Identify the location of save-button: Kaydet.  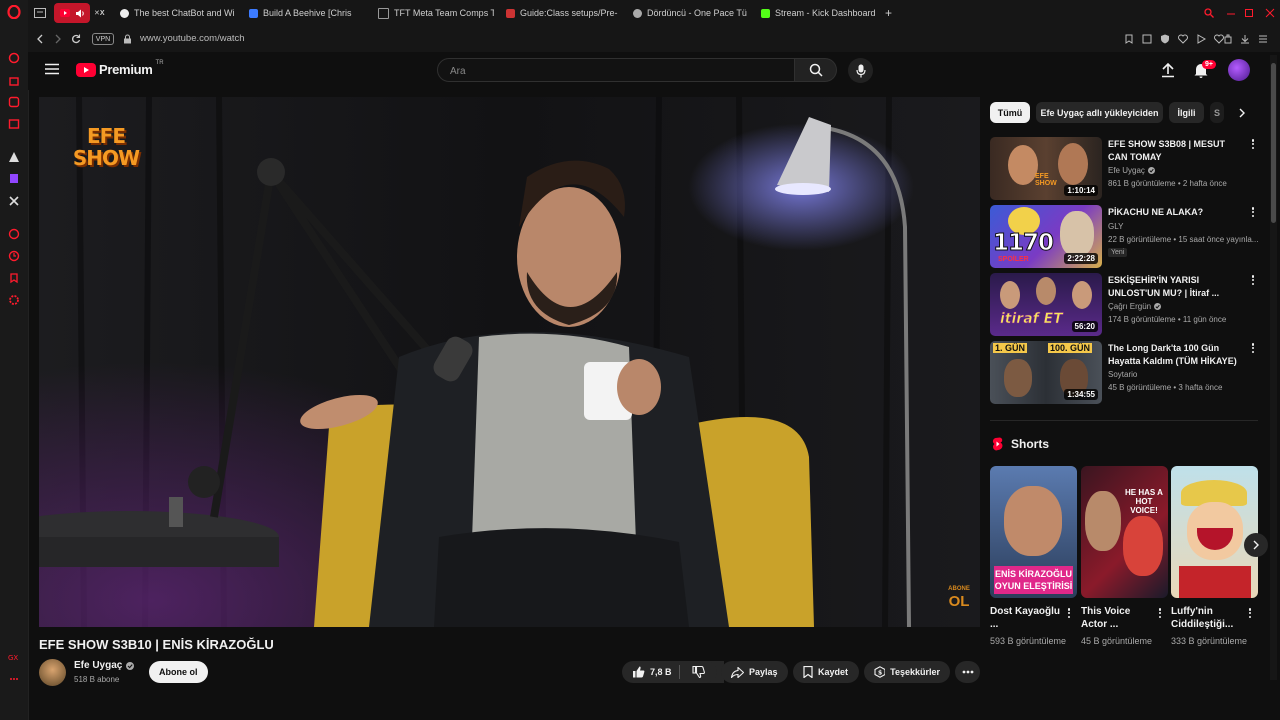
(826, 672).